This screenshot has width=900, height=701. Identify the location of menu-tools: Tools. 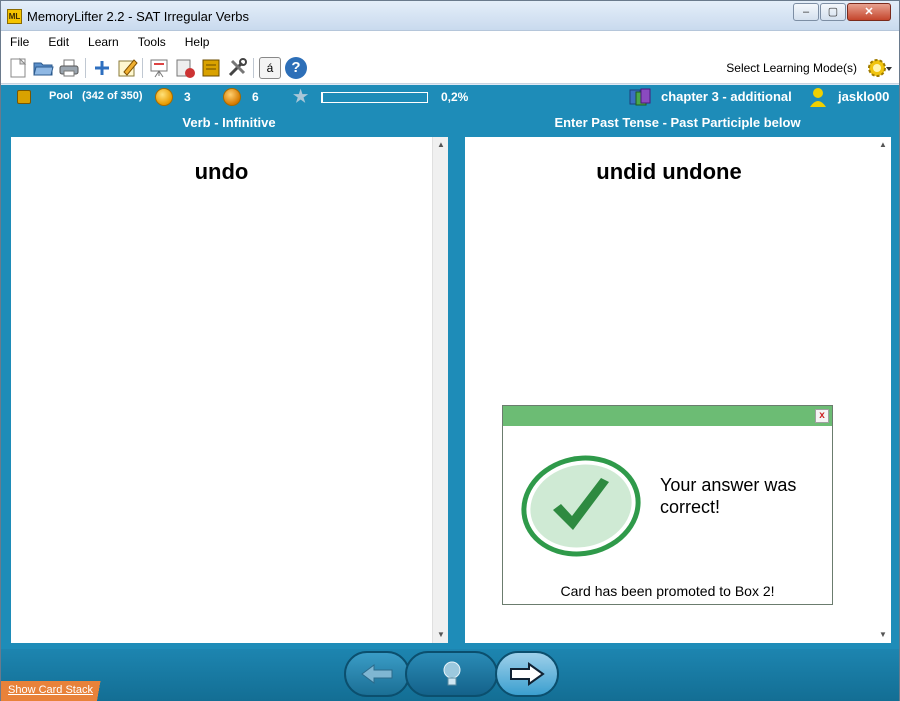
(152, 42).